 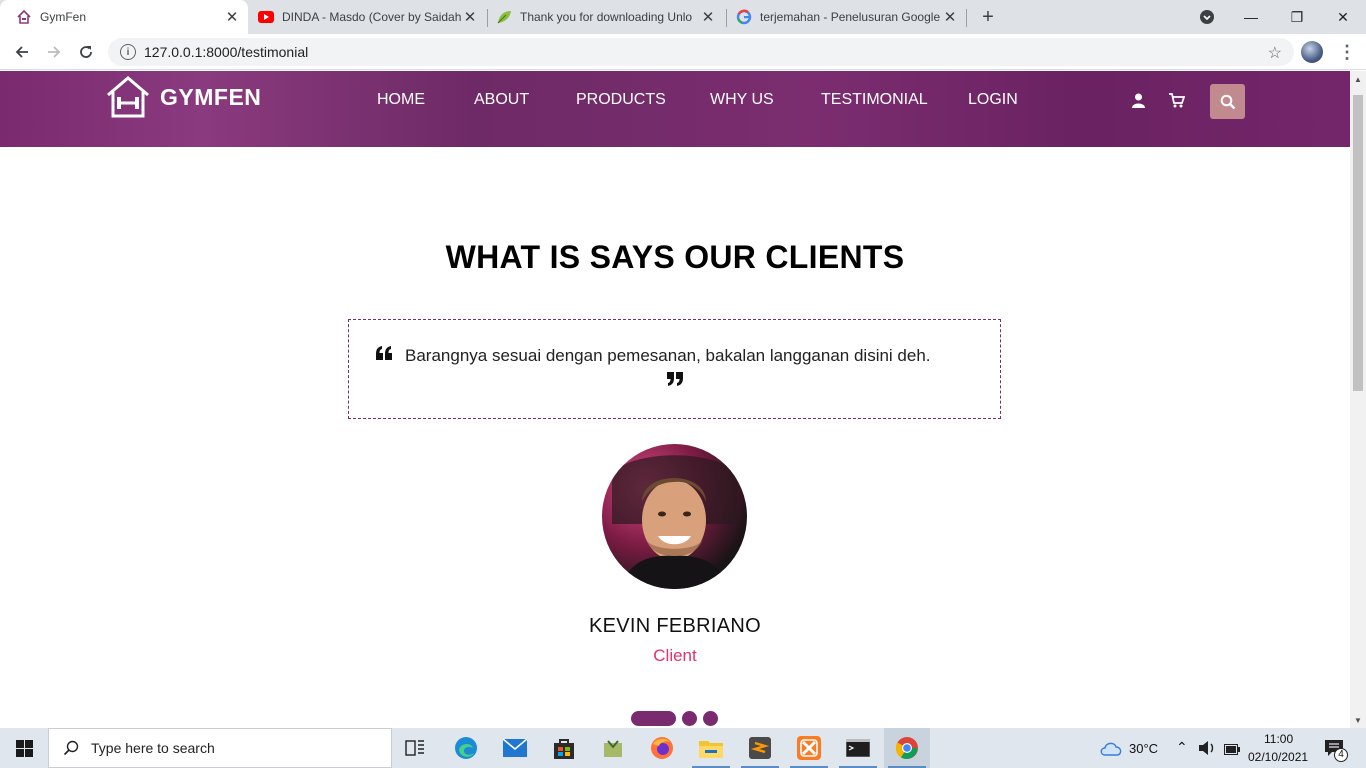 I want to click on gym-house-icon, so click(x=128, y=97).